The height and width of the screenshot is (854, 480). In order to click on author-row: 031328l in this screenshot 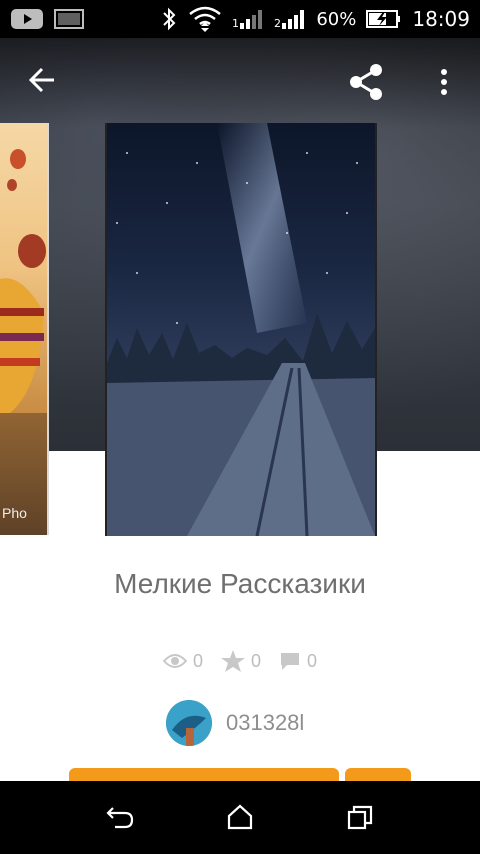, I will do `click(235, 723)`.